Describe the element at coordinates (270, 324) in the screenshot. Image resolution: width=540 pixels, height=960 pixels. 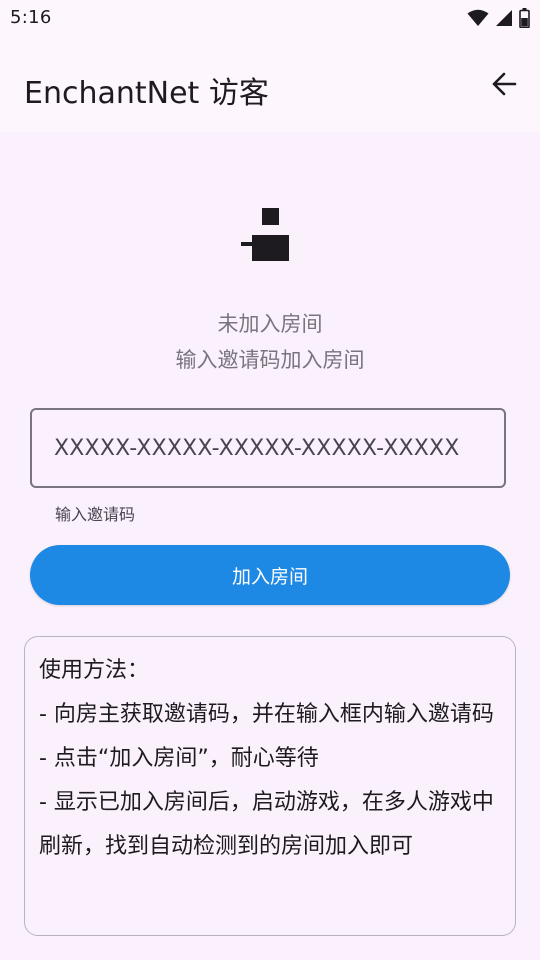
I see `room-status-text: 未加入房间` at that location.